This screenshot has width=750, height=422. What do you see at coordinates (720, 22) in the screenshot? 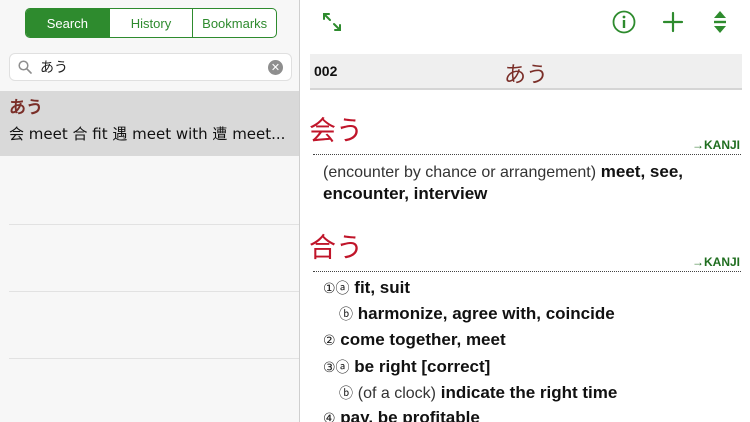
I see `expand-collapse-icon` at bounding box center [720, 22].